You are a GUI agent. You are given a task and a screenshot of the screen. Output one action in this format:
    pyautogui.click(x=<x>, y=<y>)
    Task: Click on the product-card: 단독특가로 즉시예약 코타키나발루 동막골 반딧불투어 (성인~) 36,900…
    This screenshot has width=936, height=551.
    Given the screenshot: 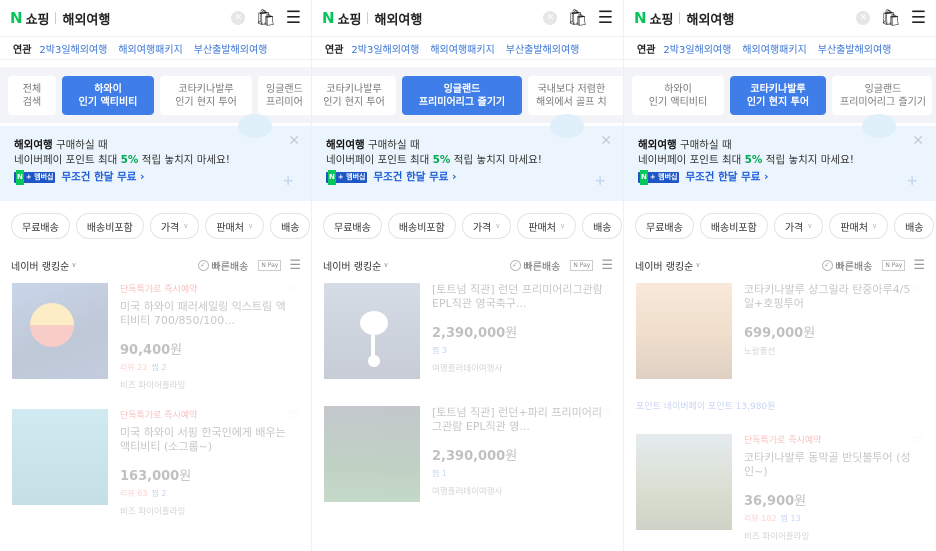 What is the action you would take?
    pyautogui.click(x=780, y=488)
    